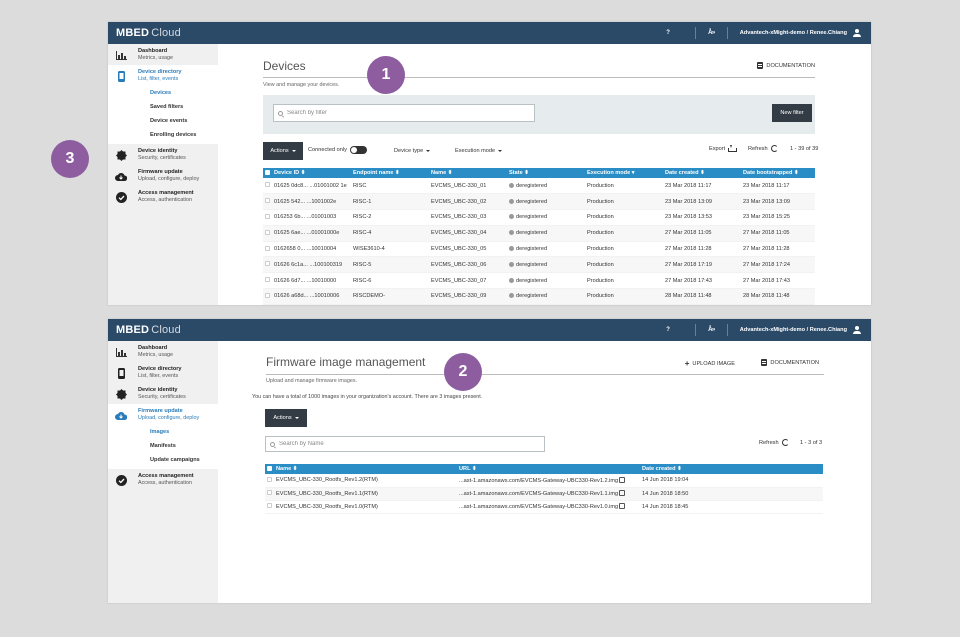 The height and width of the screenshot is (637, 960). What do you see at coordinates (311, 249) in the screenshot?
I see `cell-device-id: 0162658 0... ...10010004` at bounding box center [311, 249].